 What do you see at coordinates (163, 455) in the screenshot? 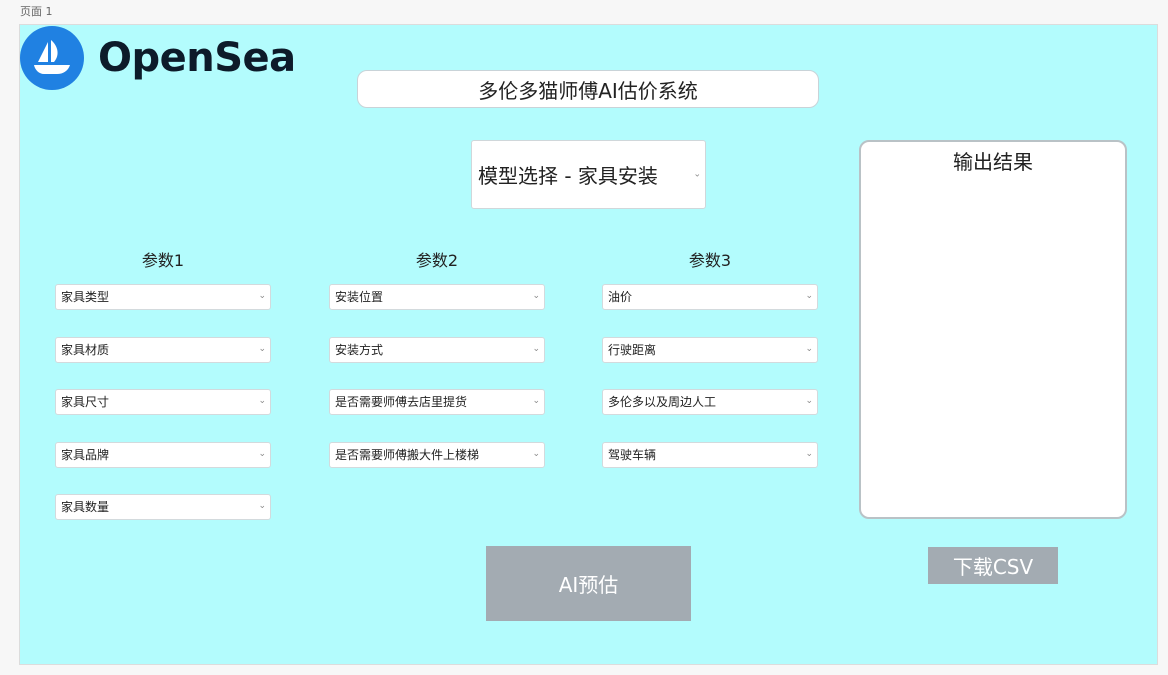
I see `select-furniture-brand: 家具品牌 ⌄` at bounding box center [163, 455].